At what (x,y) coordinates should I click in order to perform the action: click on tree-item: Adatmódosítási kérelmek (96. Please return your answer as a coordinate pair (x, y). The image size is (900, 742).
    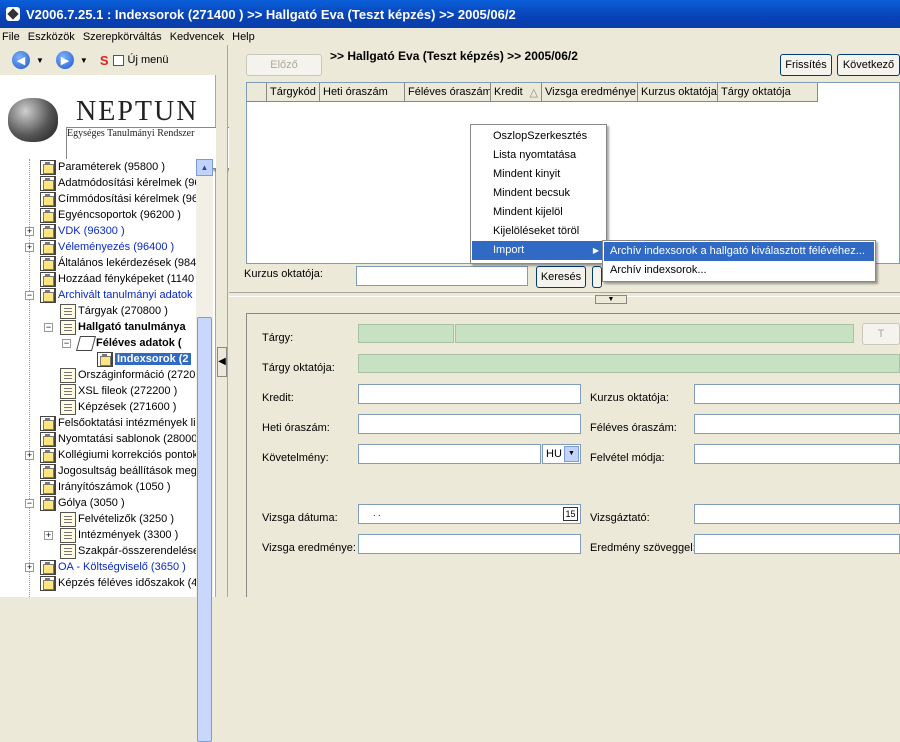
    Looking at the image, I should click on (118, 183).